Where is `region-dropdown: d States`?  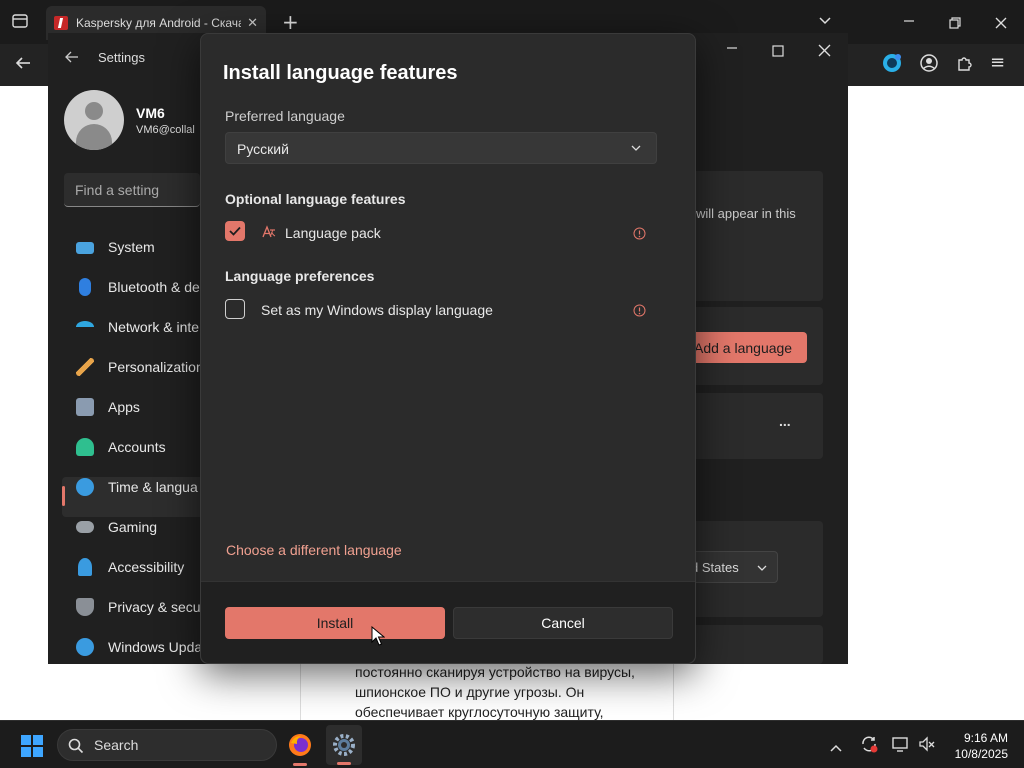 region-dropdown: d States is located at coordinates (733, 567).